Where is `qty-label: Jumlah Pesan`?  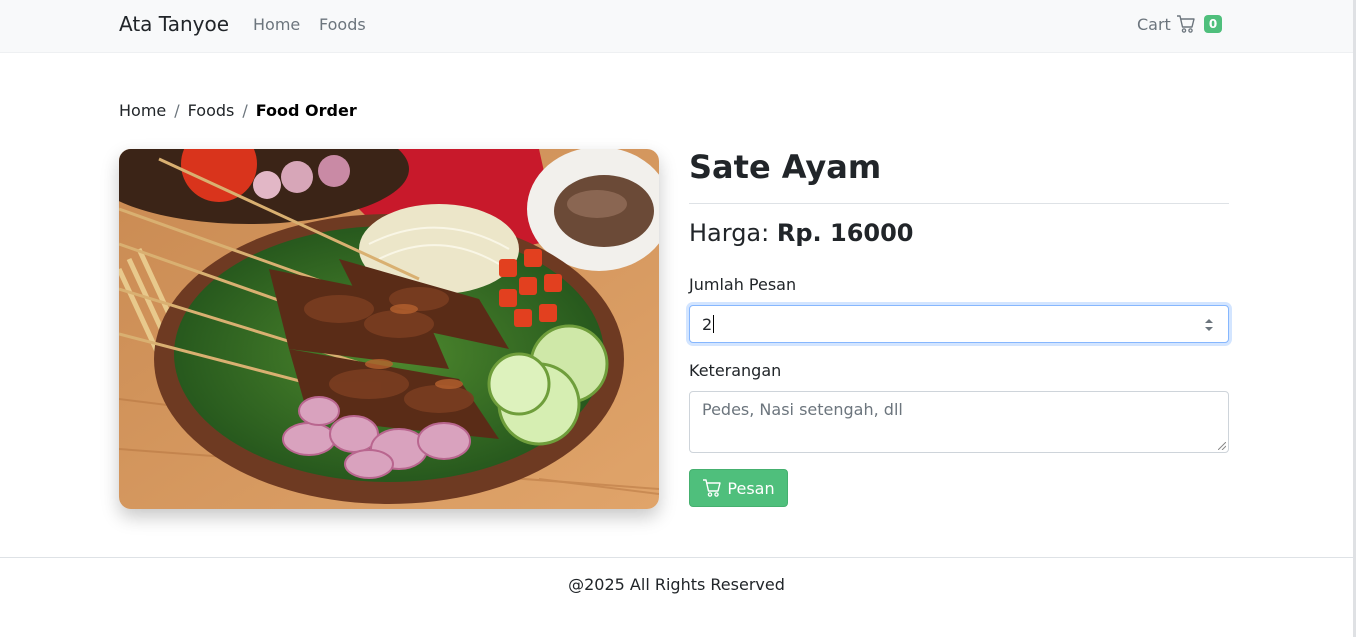
qty-label: Jumlah Pesan is located at coordinates (743, 284).